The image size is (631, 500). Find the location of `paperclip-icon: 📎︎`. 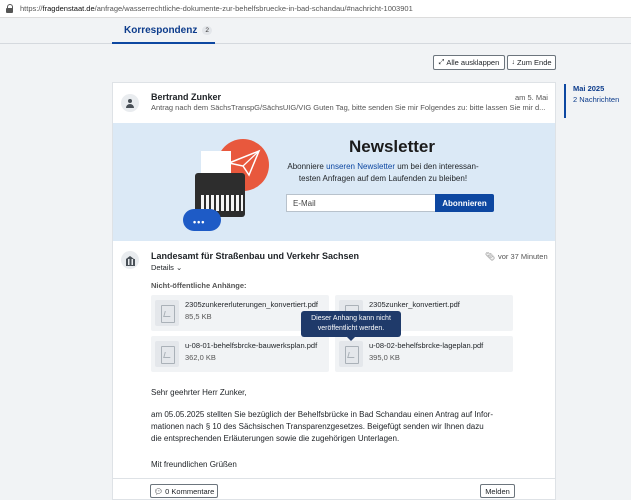

paperclip-icon: 📎︎ is located at coordinates (490, 256).